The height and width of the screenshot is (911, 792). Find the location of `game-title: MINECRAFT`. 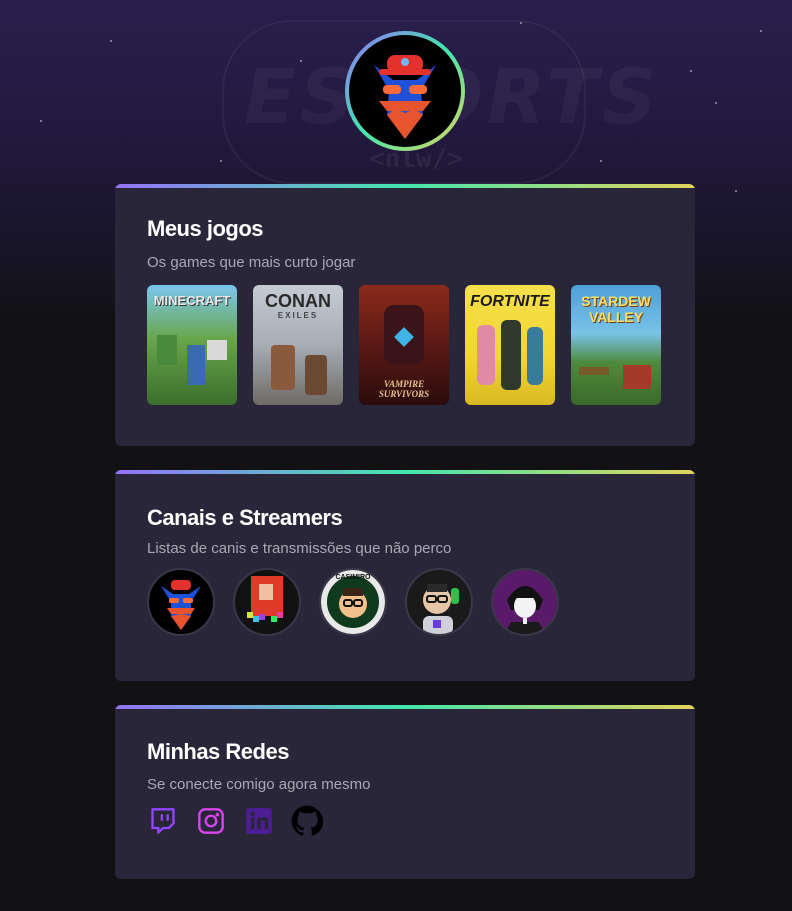

game-title: MINECRAFT is located at coordinates (192, 300).